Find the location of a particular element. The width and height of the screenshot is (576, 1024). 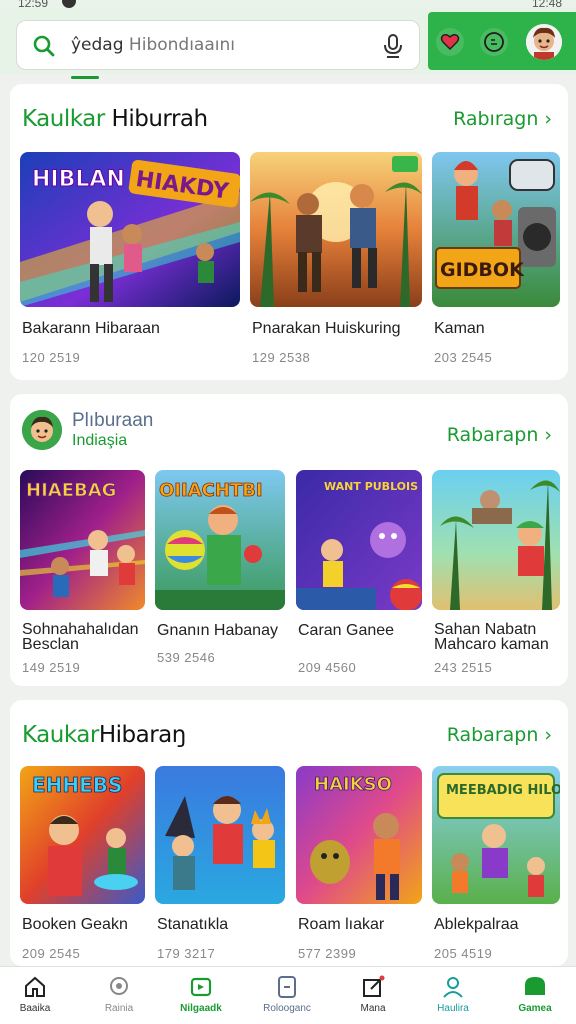

camera-dot-icon is located at coordinates (69, 4).